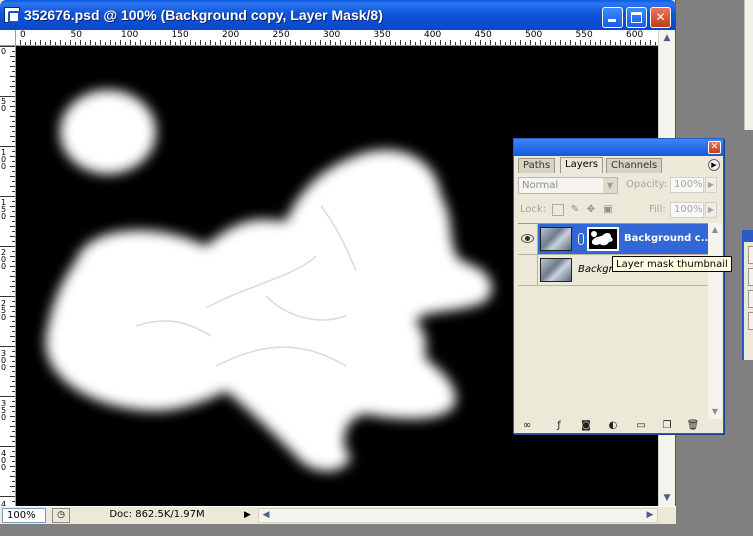 The height and width of the screenshot is (536, 753). I want to click on photoshop-document-icon, so click(12, 15).